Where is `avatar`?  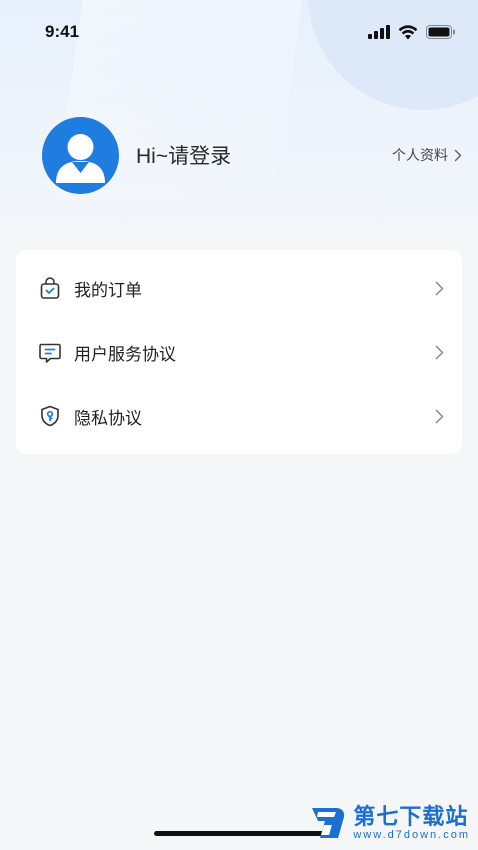
avatar is located at coordinates (80, 155).